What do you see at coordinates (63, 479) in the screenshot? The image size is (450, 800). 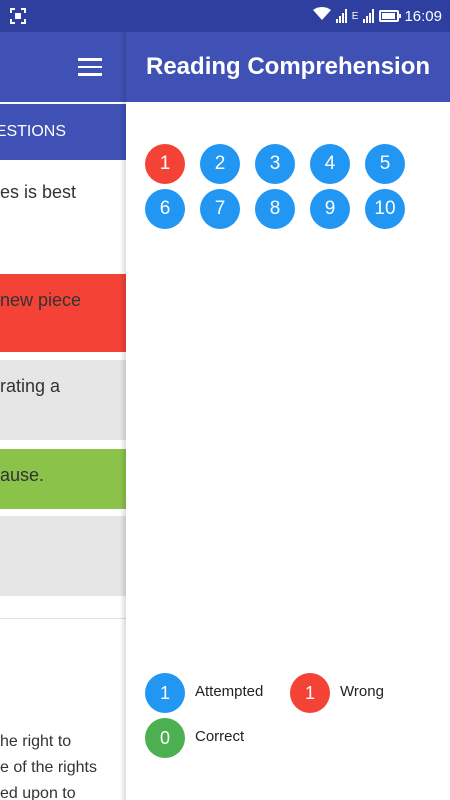 I see `answer-option-correct: ause.` at bounding box center [63, 479].